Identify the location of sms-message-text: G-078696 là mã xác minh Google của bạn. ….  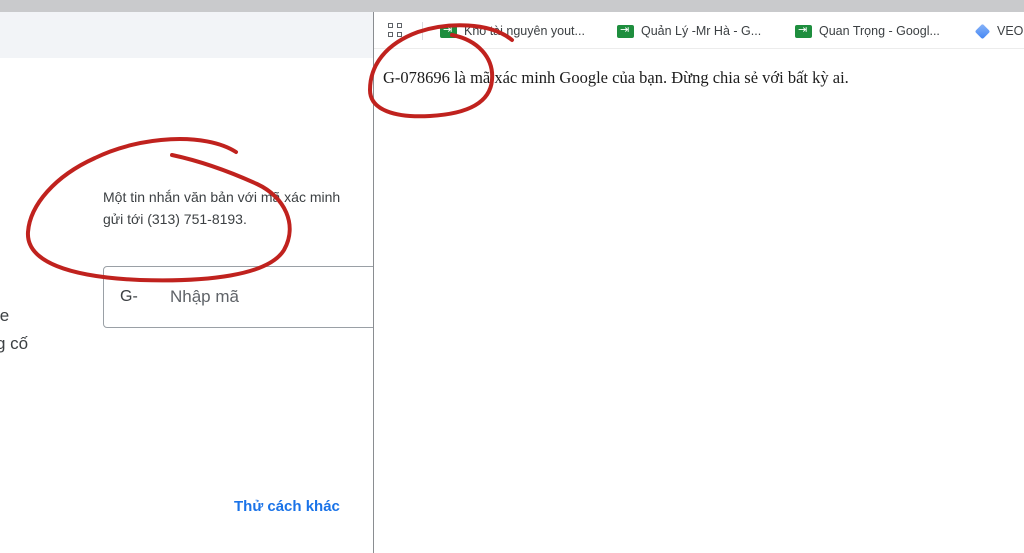
(616, 77).